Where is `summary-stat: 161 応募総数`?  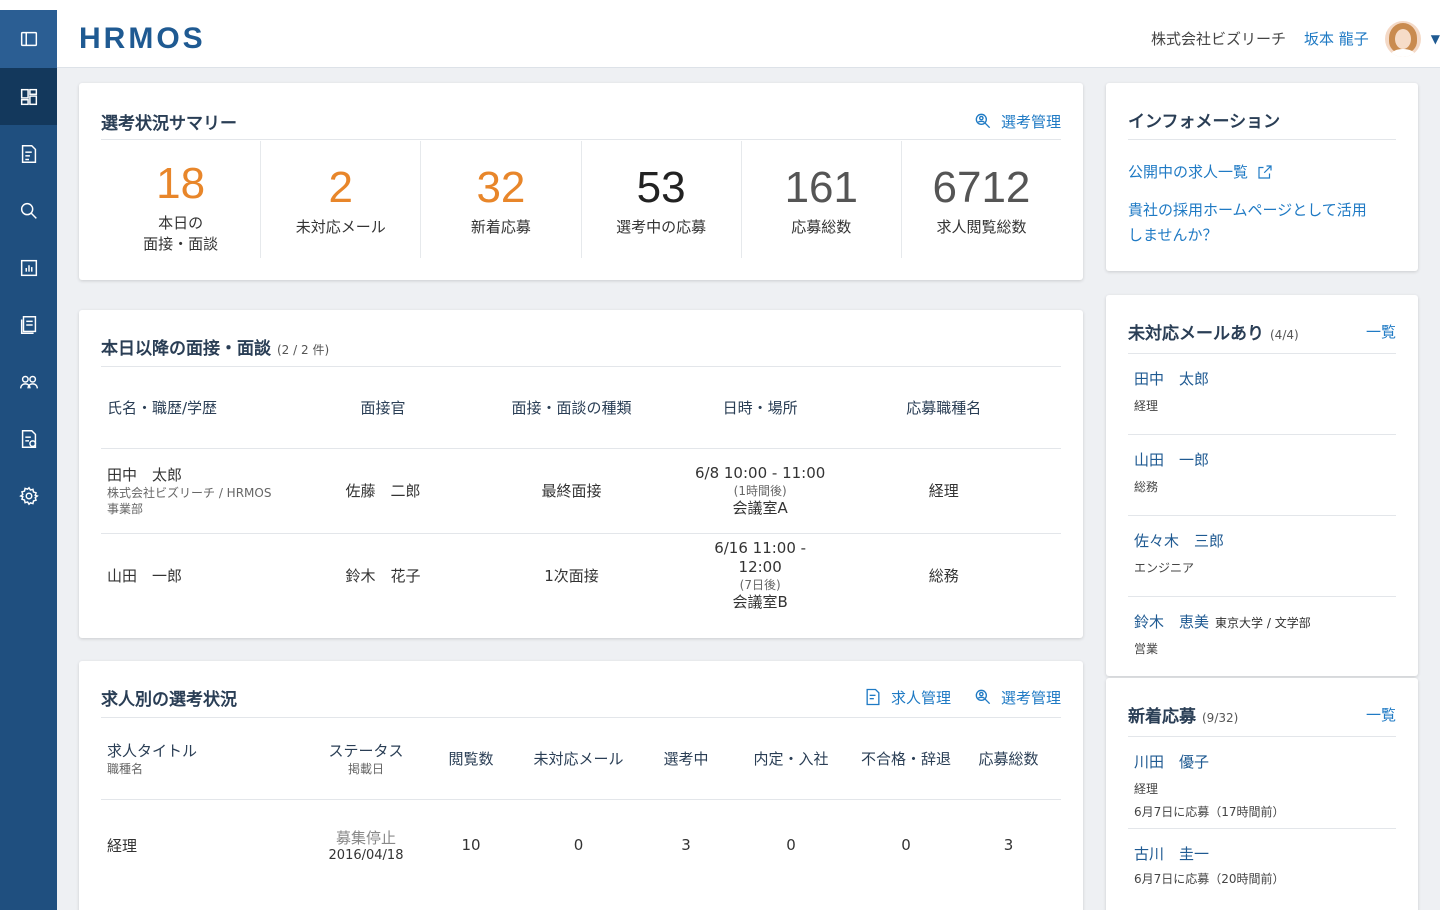
summary-stat: 161 応募総数 is located at coordinates (822, 199).